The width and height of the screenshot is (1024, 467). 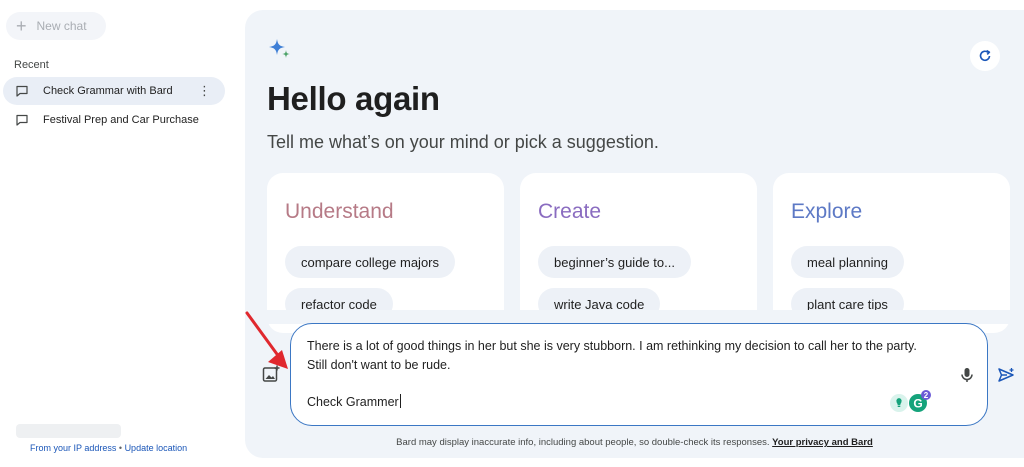 I want to click on new-chat-label: New chat, so click(x=61, y=26).